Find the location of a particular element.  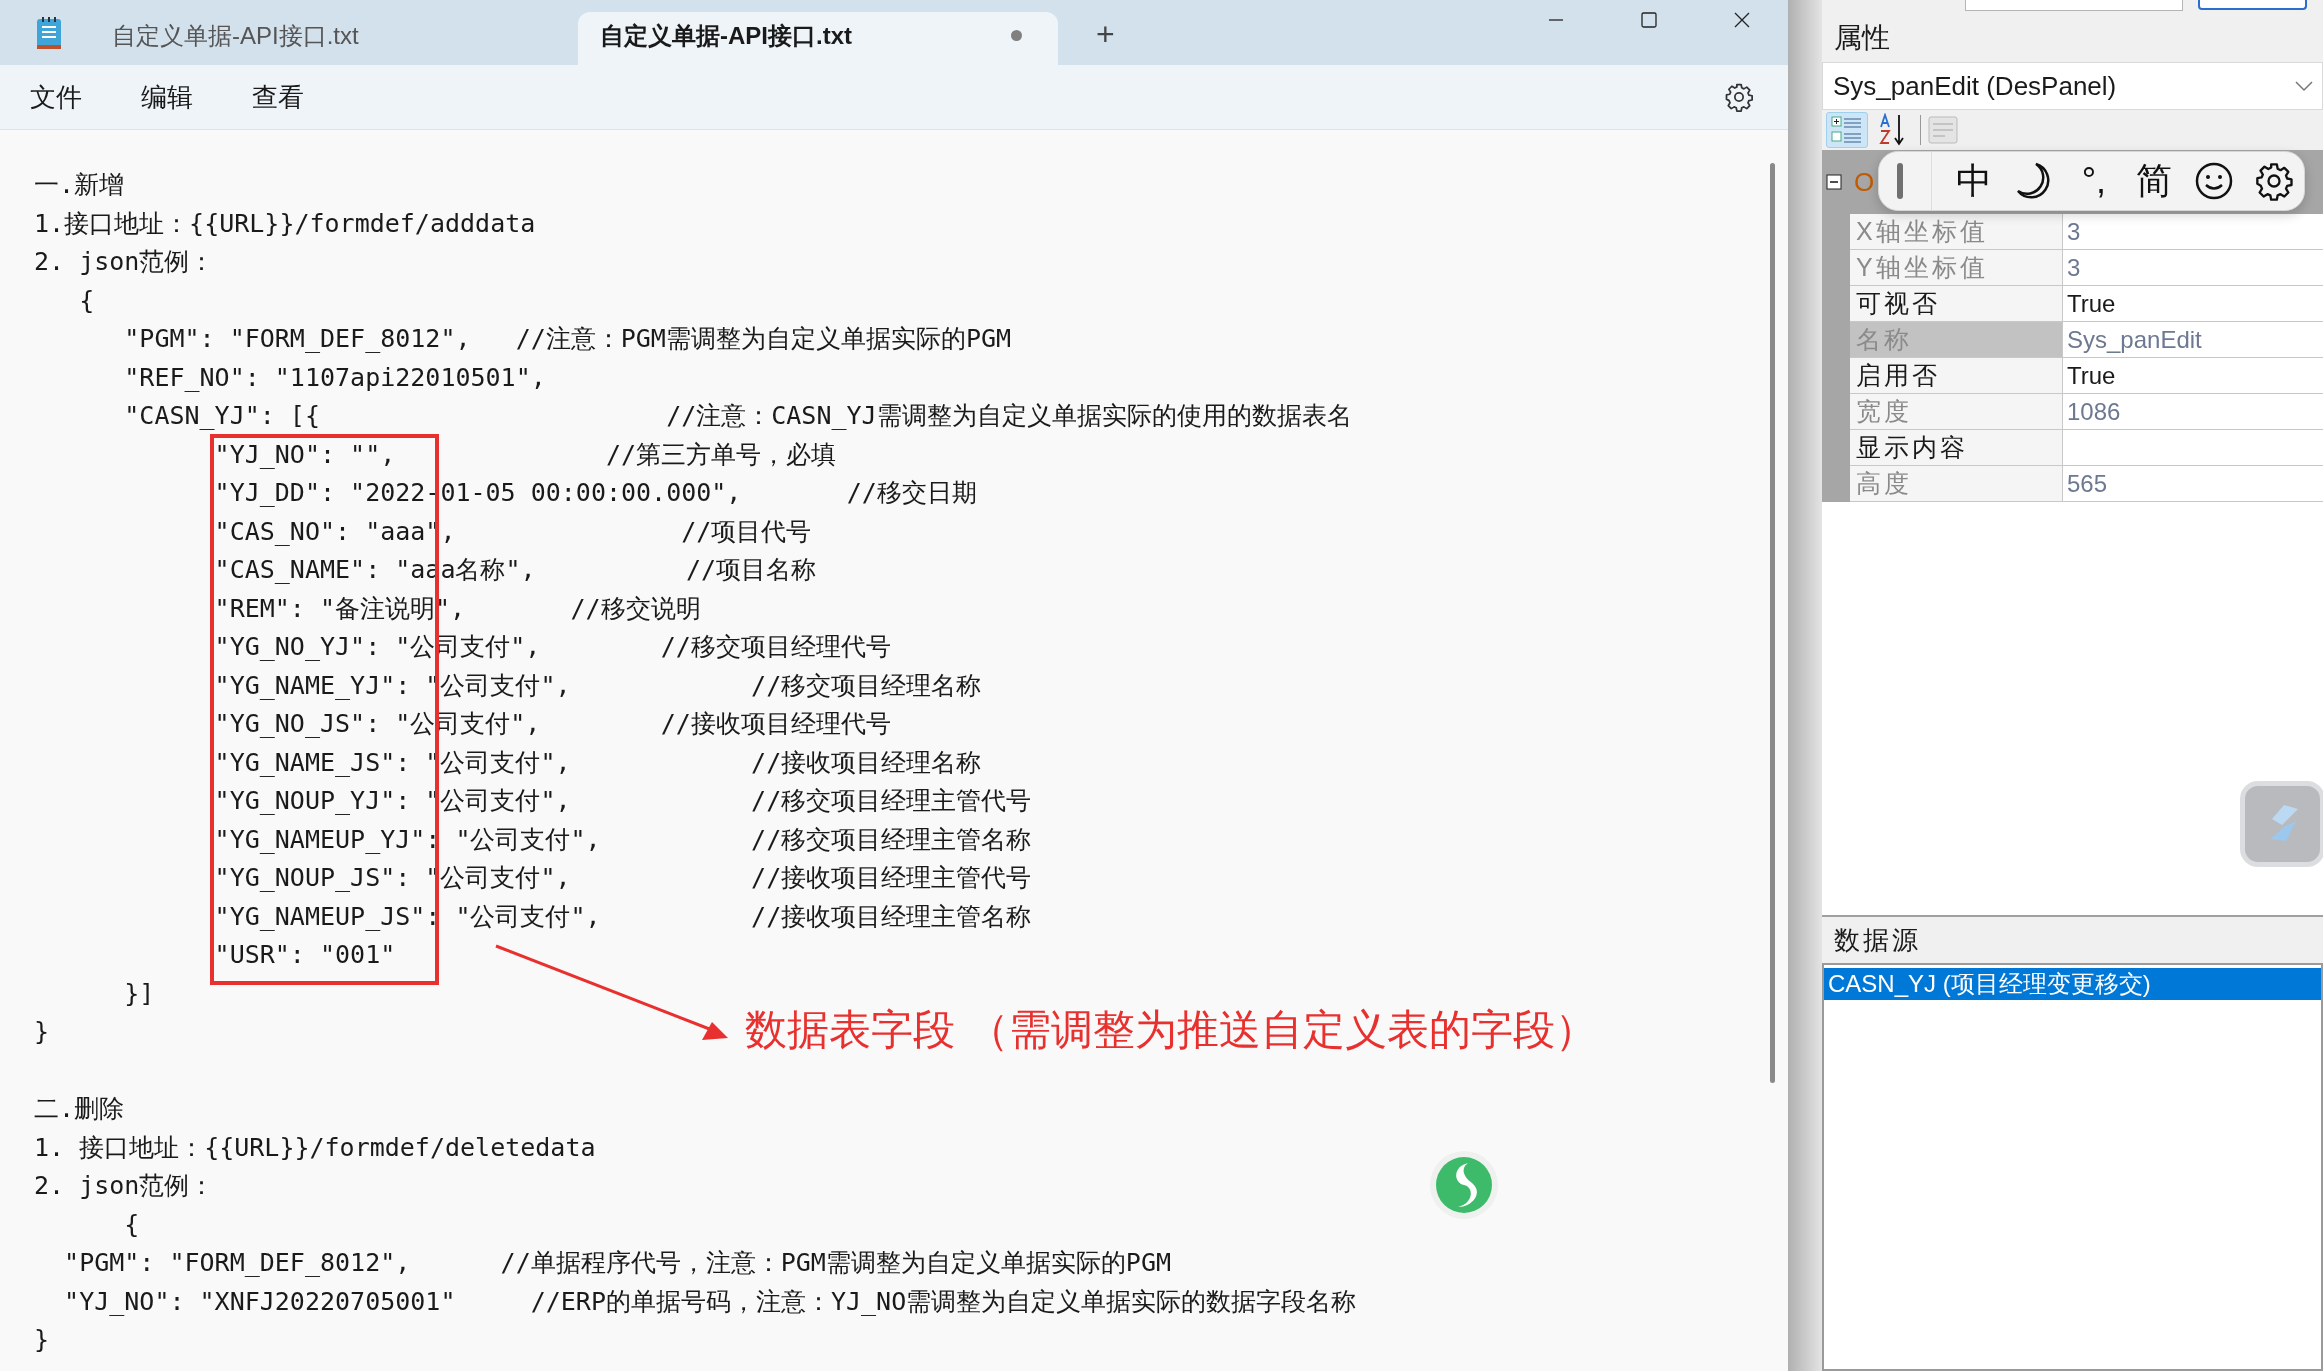

smiley-icon is located at coordinates (2213, 181).